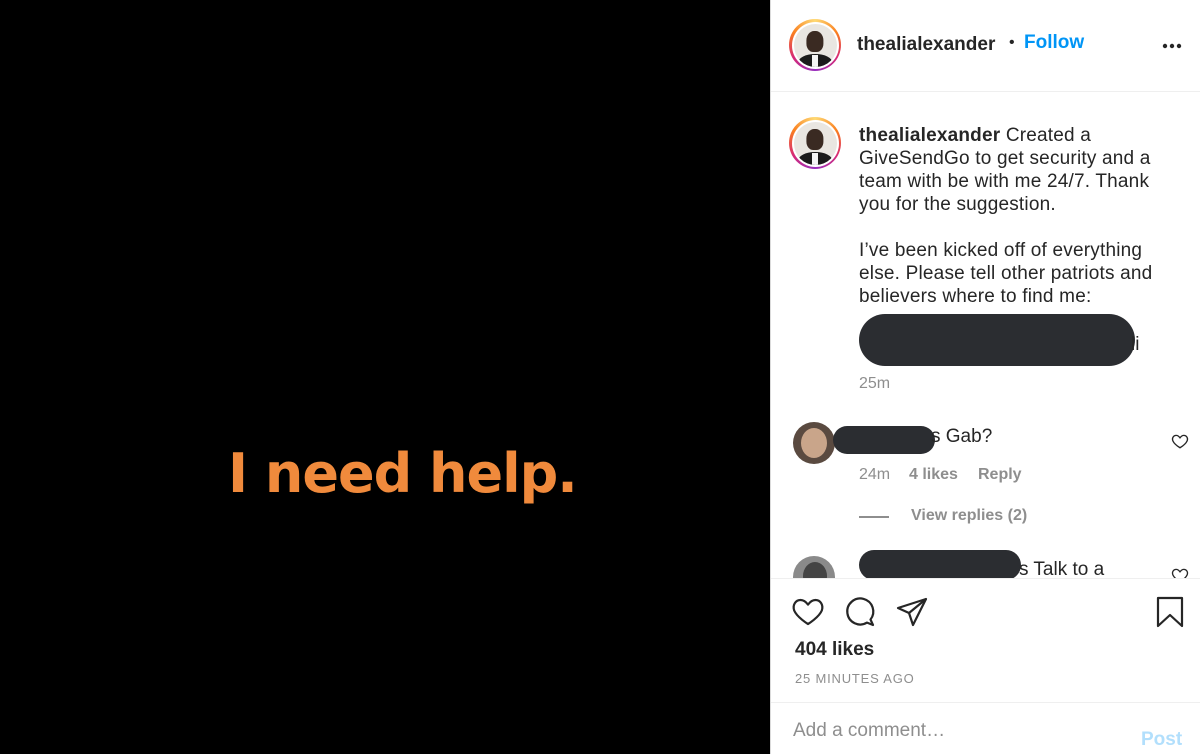 Image resolution: width=1200 pixels, height=754 pixels. I want to click on post-header: thealialexander • Follow, so click(985, 46).